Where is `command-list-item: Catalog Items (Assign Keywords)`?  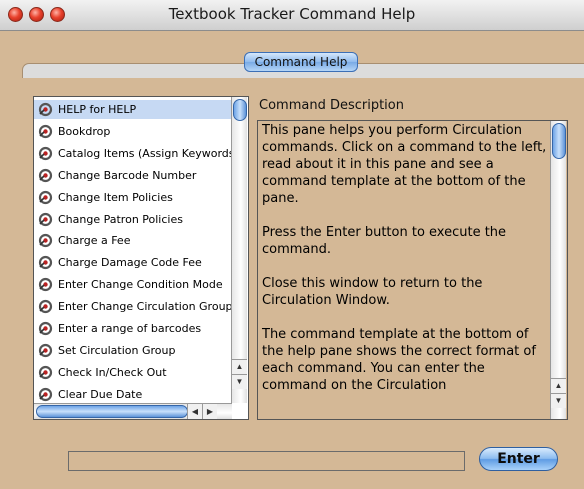 command-list-item: Catalog Items (Assign Keywords) is located at coordinates (133, 153).